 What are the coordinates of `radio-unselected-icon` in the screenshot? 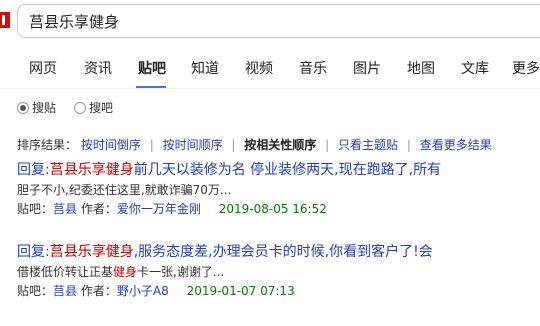 It's located at (80, 108).